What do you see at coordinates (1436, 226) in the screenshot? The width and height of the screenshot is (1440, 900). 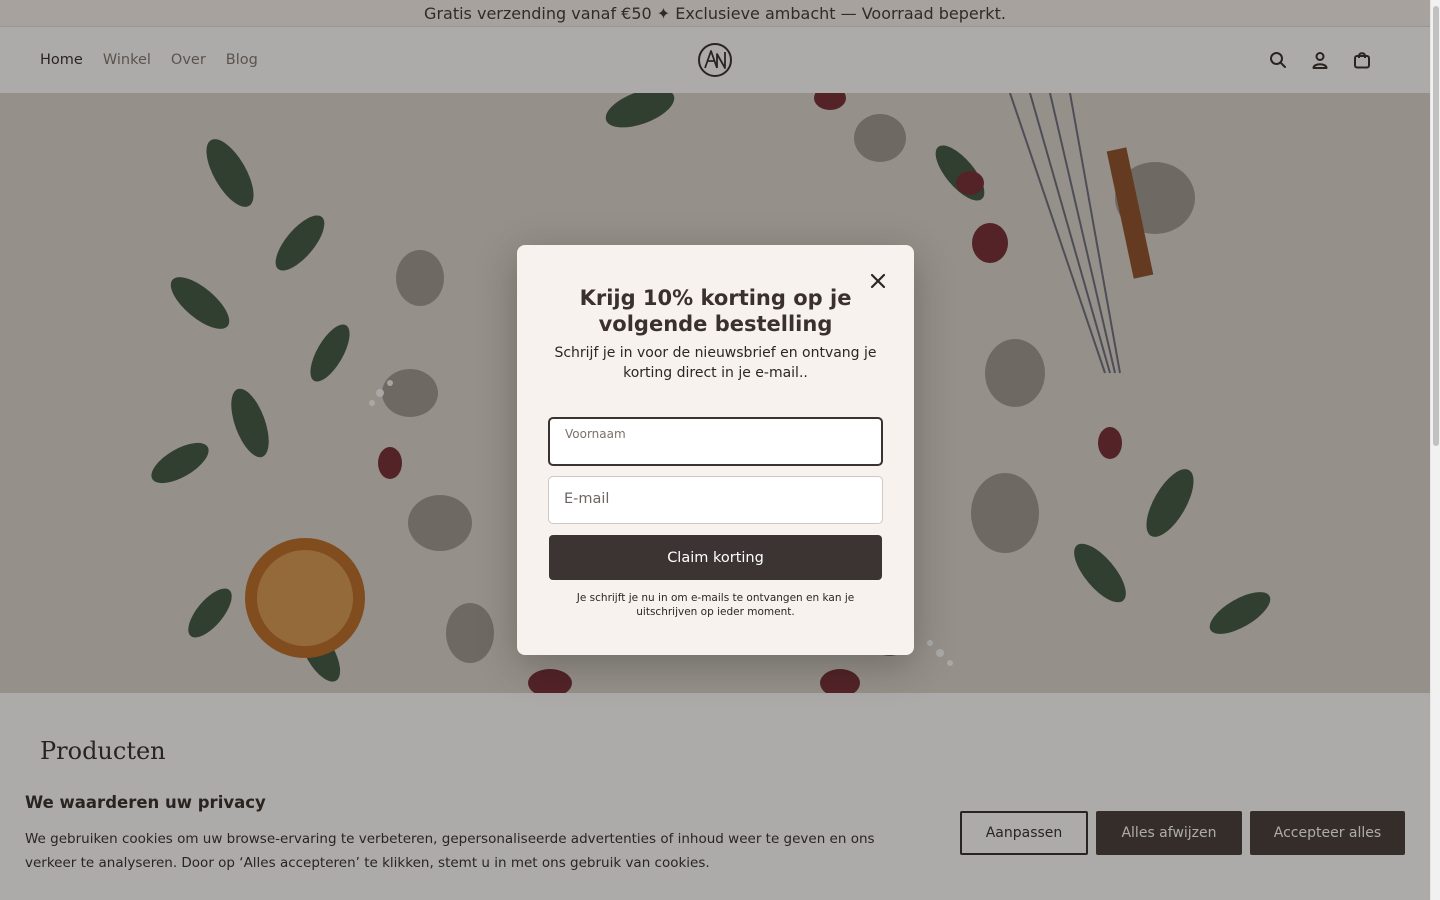 I see `scrollbar-thumb` at bounding box center [1436, 226].